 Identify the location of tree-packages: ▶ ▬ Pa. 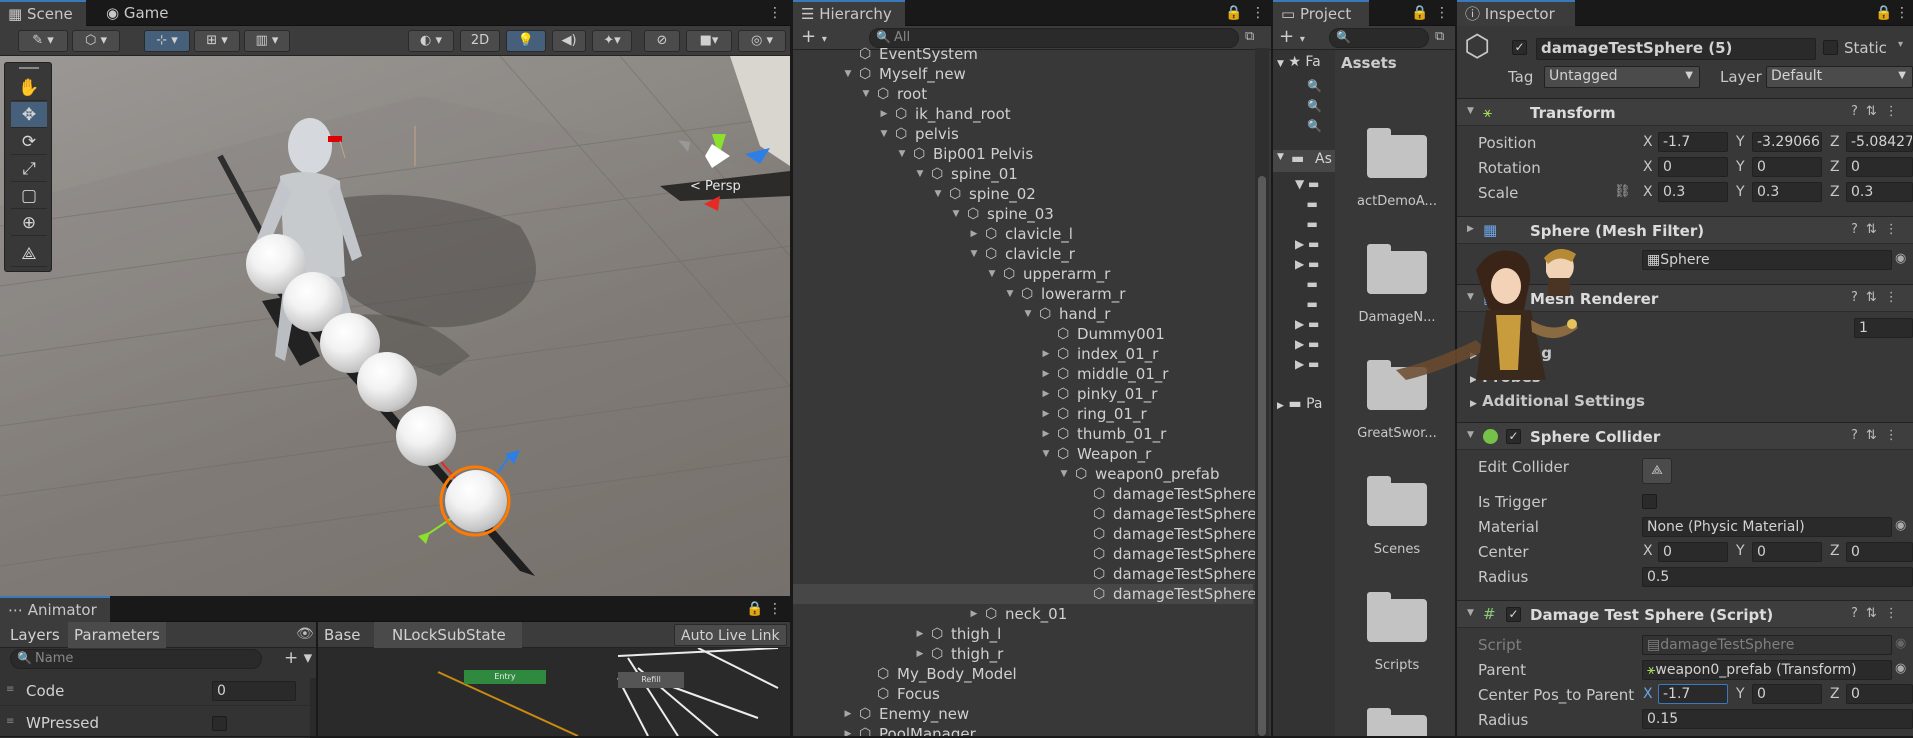
(1299, 404).